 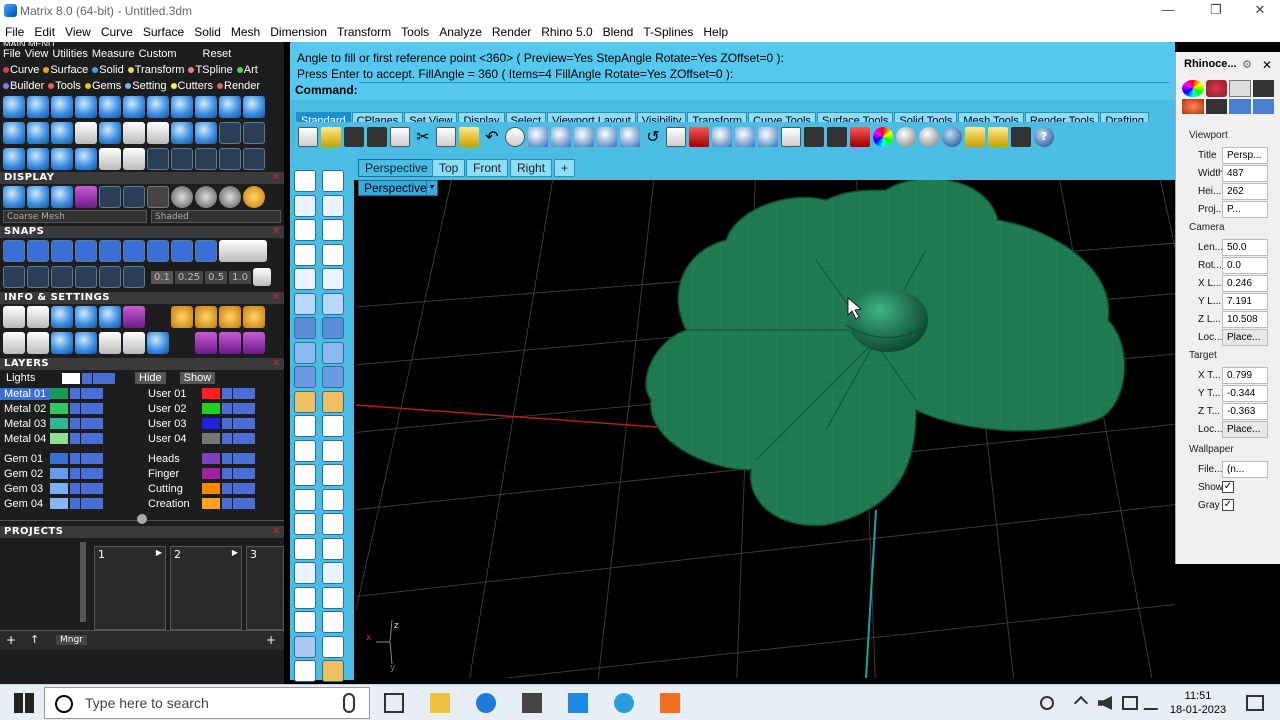 I want to click on camera-y-field: 7.191, so click(x=1245, y=301).